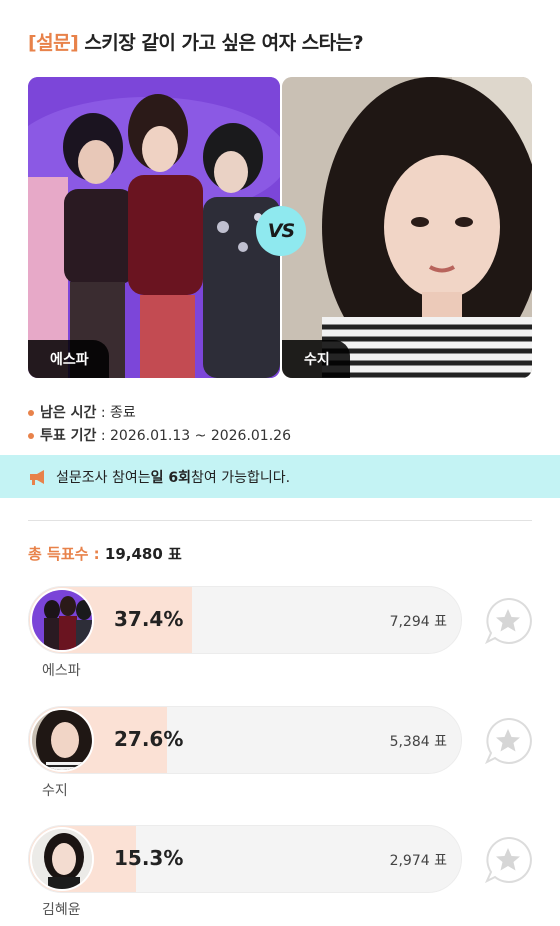 This screenshot has width=560, height=926. I want to click on suzy-portrait-image, so click(407, 227).